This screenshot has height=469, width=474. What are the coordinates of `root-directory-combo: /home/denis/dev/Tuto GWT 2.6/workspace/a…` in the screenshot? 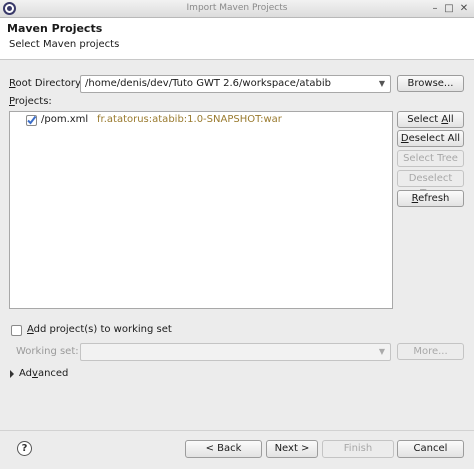 It's located at (235, 84).